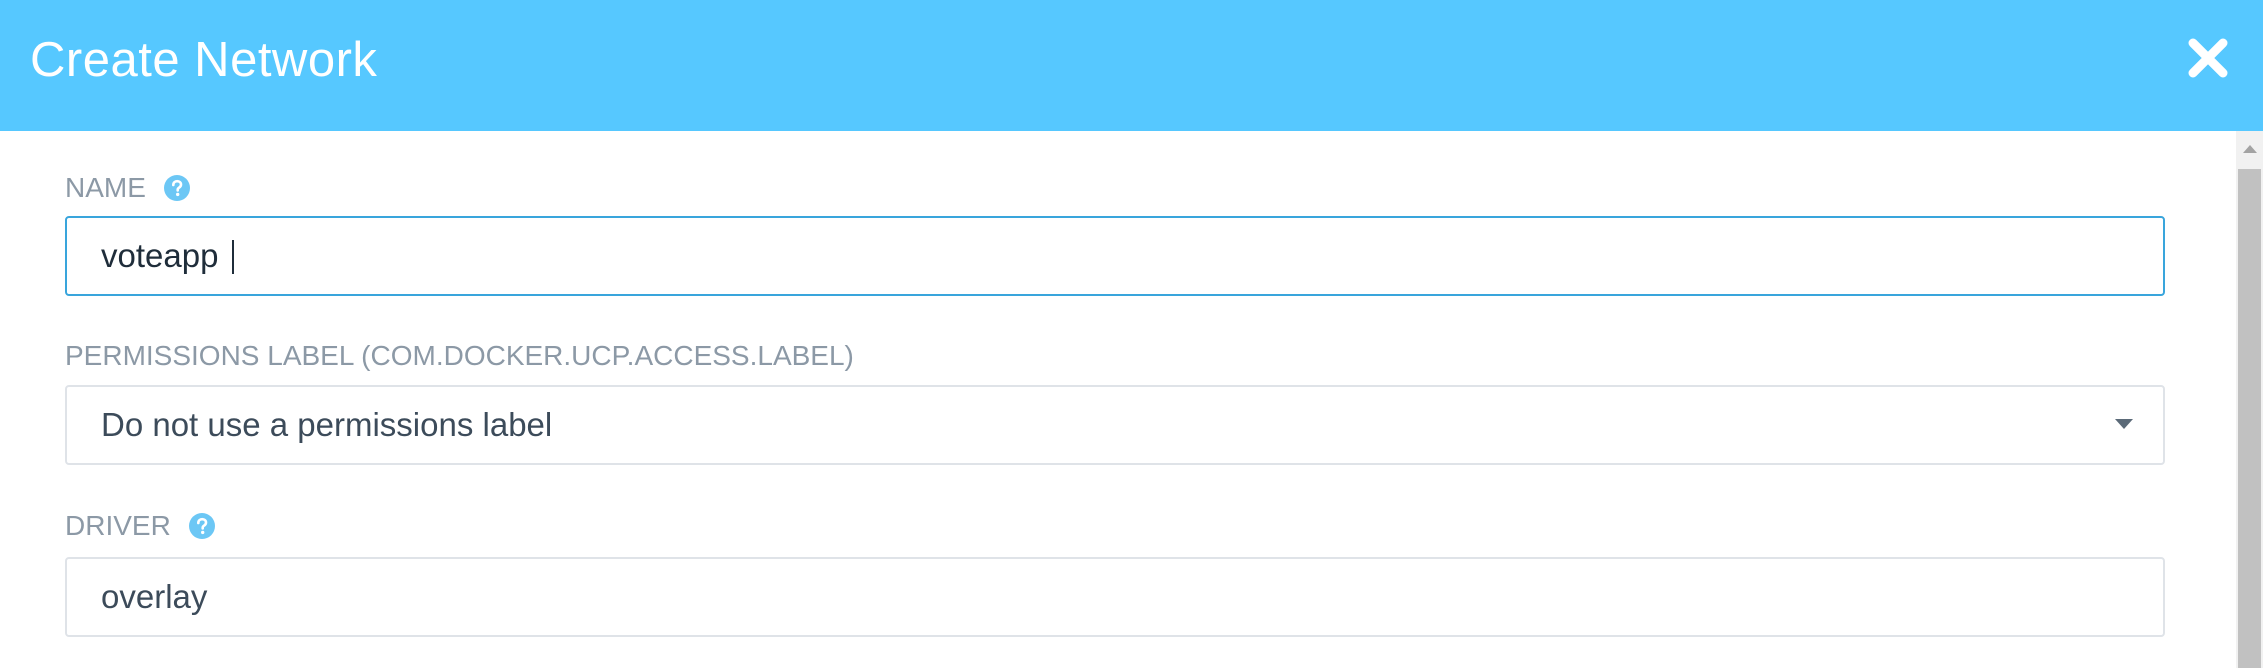 This screenshot has height=668, width=2263. I want to click on driver-help-icon, so click(201, 525).